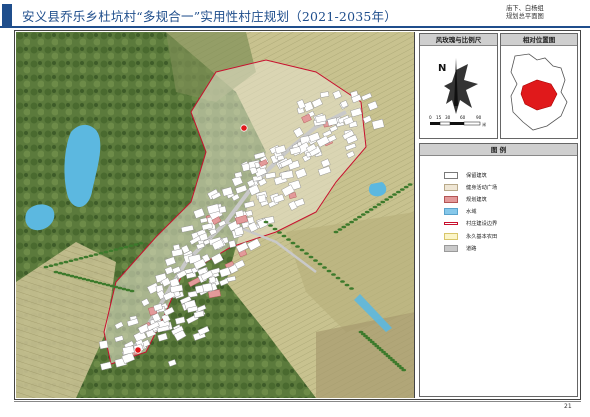 This screenshot has width=590, height=417. Describe the element at coordinates (295, 27) in the screenshot. I see `header-rule` at that location.